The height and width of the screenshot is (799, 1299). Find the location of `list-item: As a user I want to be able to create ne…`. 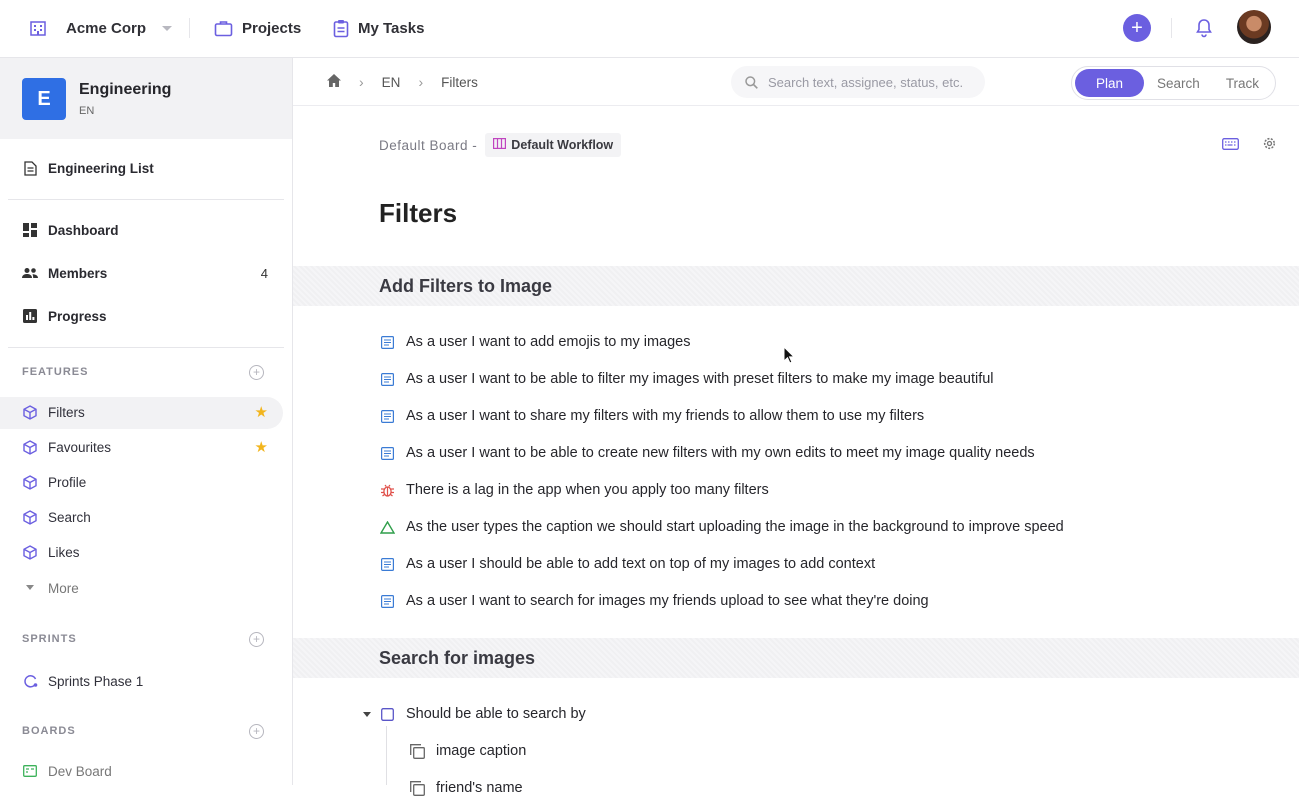

list-item: As a user I want to be able to create ne… is located at coordinates (707, 453).